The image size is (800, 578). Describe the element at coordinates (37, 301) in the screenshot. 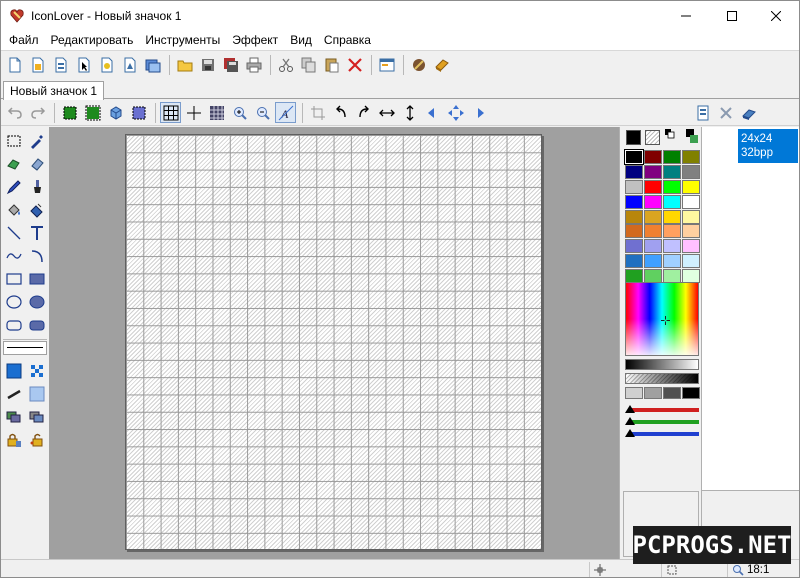

I see `filled-ellipse-tool` at that location.